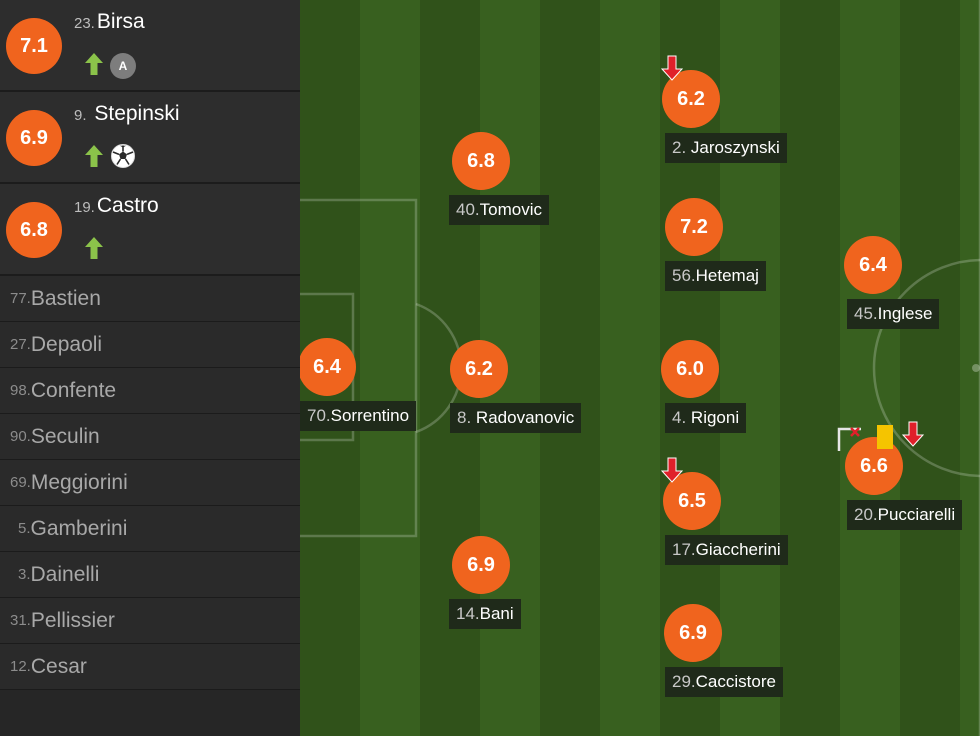  Describe the element at coordinates (150, 391) in the screenshot. I see `bench-player: 98. Confente` at that location.